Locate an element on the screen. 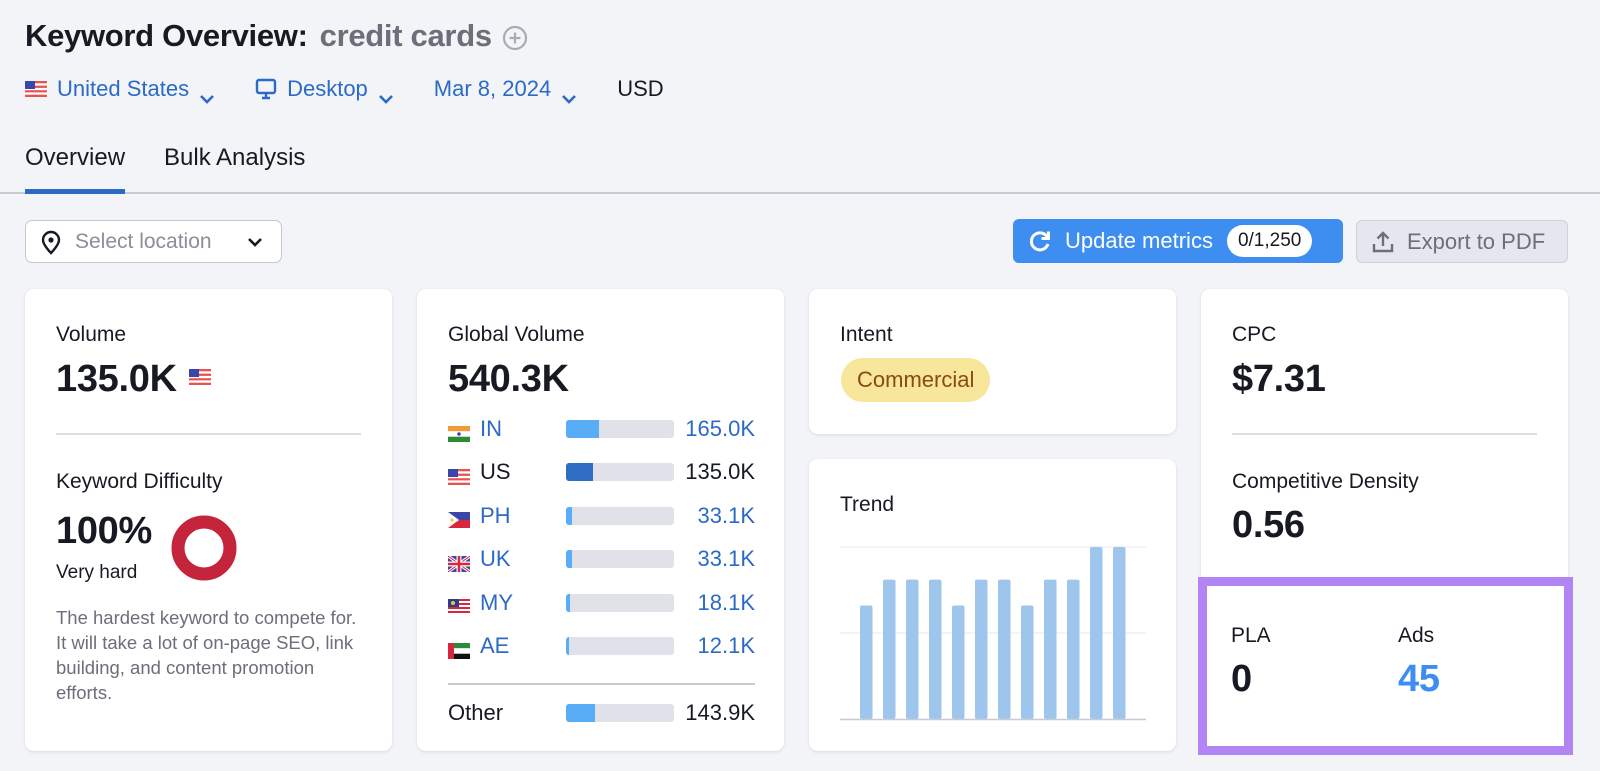 The width and height of the screenshot is (1600, 771). ads-value: 45 is located at coordinates (1419, 679).